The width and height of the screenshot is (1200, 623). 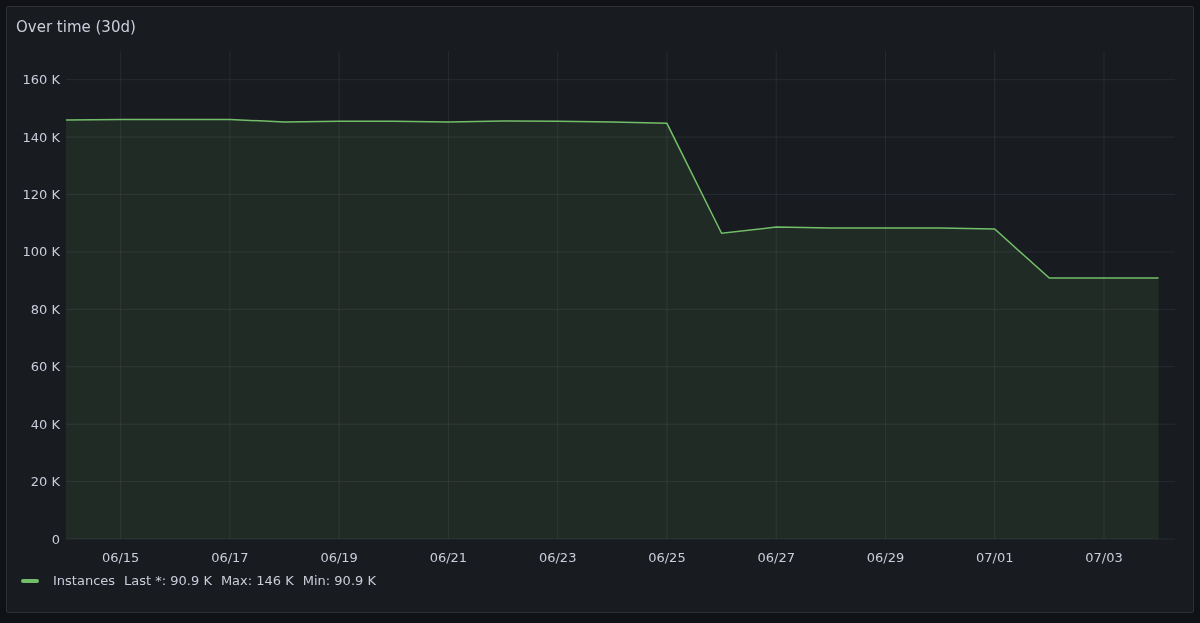 I want to click on y-axis-label: 80 K, so click(x=45, y=309).